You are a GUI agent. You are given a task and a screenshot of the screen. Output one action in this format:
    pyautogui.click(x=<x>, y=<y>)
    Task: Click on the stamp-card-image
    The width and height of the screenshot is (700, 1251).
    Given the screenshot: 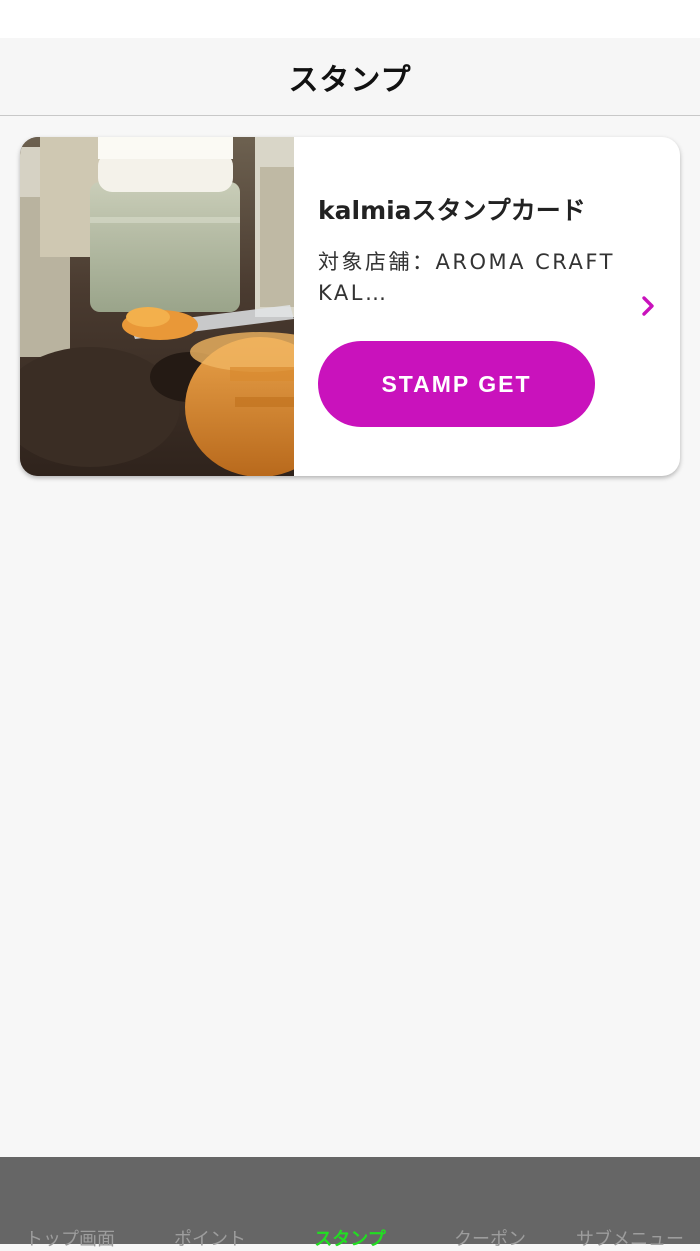 What is the action you would take?
    pyautogui.click(x=157, y=306)
    